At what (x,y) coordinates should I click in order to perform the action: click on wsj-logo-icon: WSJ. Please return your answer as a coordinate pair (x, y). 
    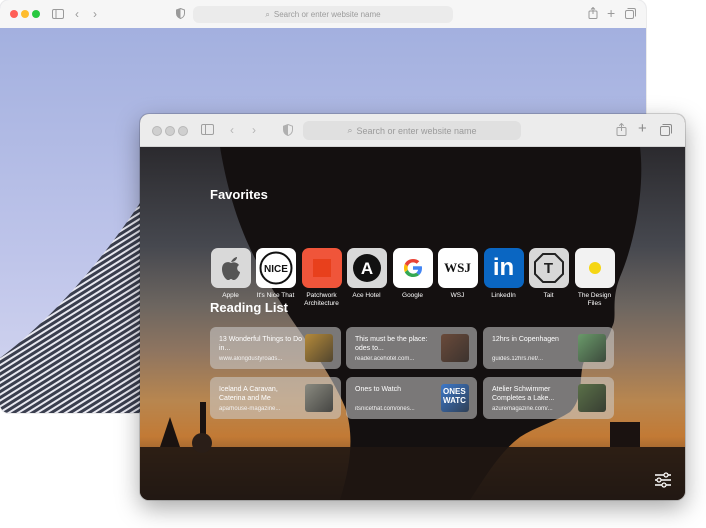
    Looking at the image, I should click on (457, 268).